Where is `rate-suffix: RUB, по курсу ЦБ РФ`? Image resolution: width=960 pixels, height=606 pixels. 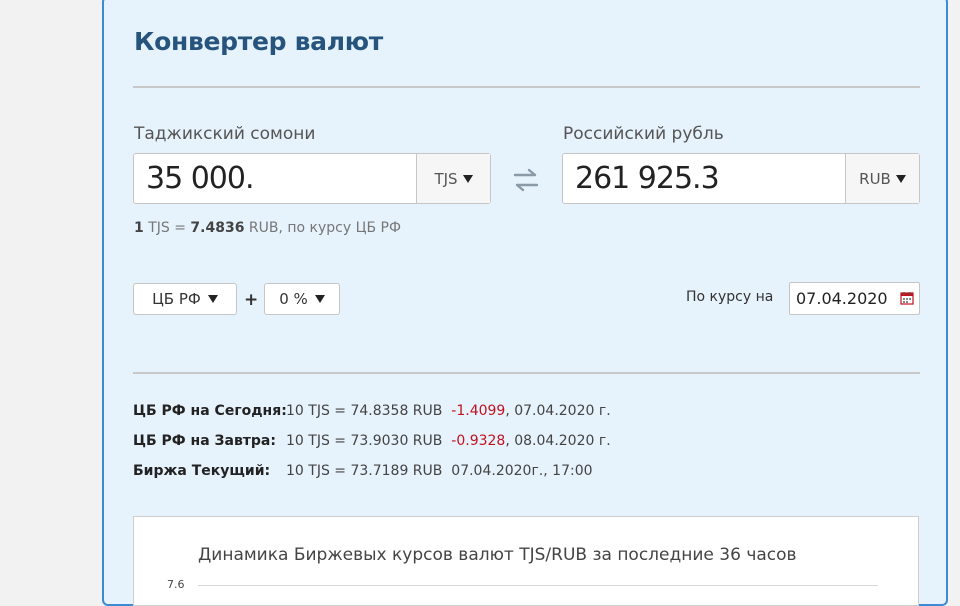
rate-suffix: RUB, по курсу ЦБ РФ is located at coordinates (323, 228).